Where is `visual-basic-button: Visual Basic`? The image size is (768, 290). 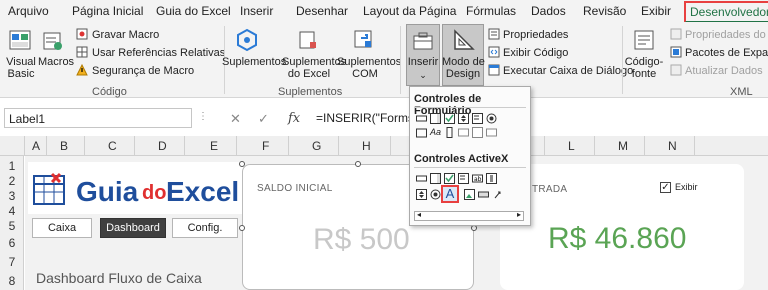 visual-basic-button: Visual Basic is located at coordinates (21, 68).